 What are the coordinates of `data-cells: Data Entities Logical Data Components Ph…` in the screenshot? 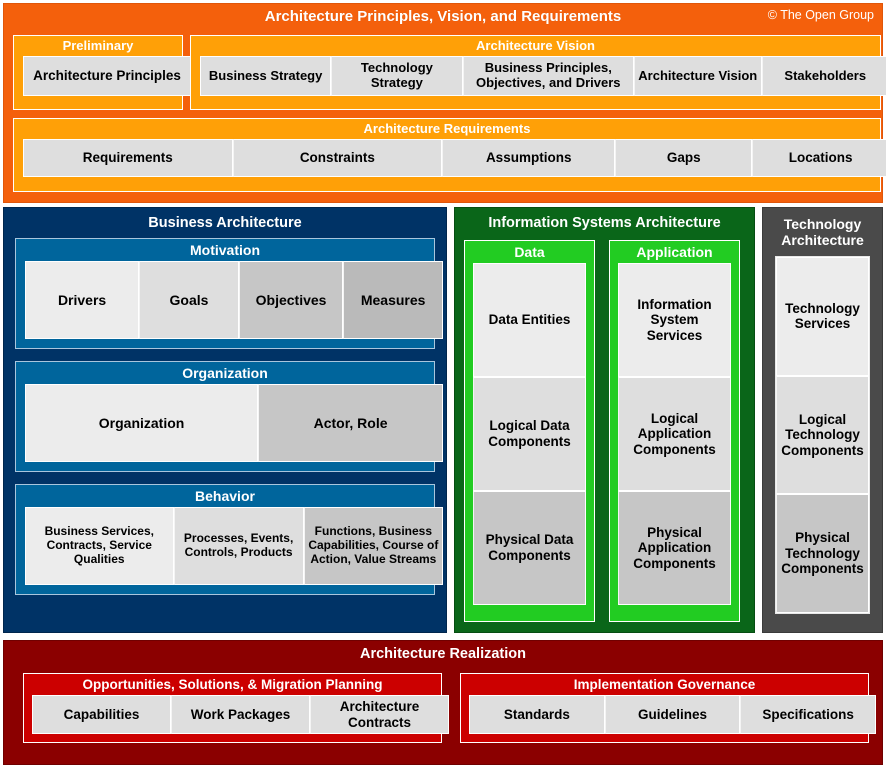 It's located at (529, 434).